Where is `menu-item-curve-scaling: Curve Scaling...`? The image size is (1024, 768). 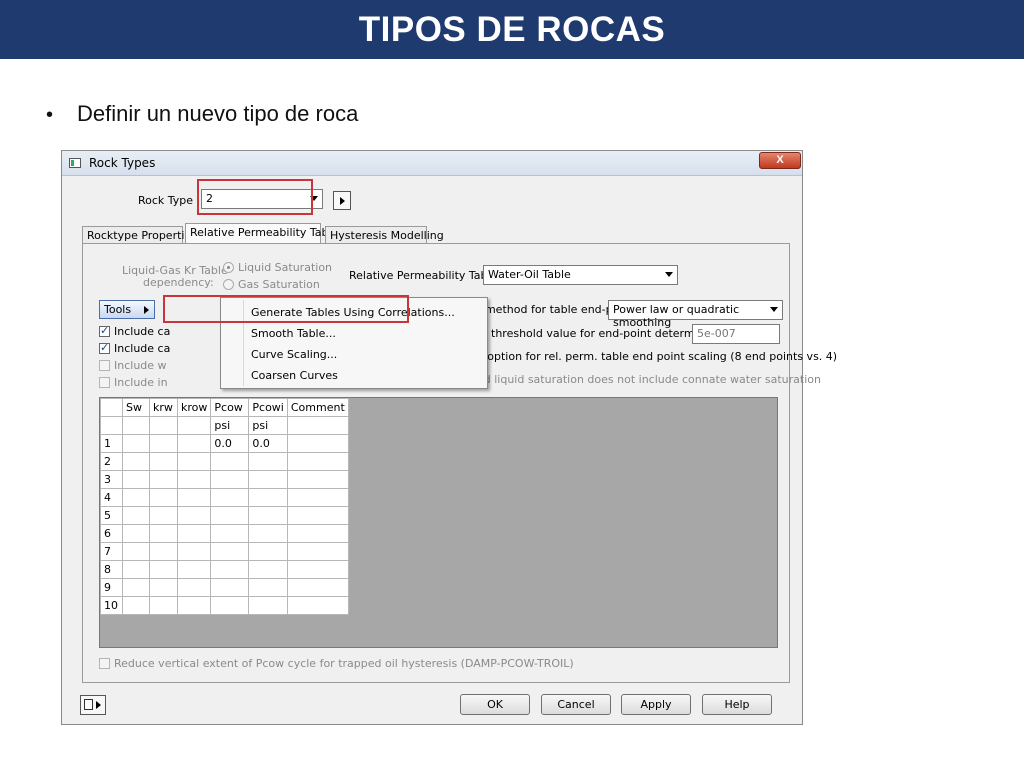
menu-item-curve-scaling: Curve Scaling... is located at coordinates (294, 354).